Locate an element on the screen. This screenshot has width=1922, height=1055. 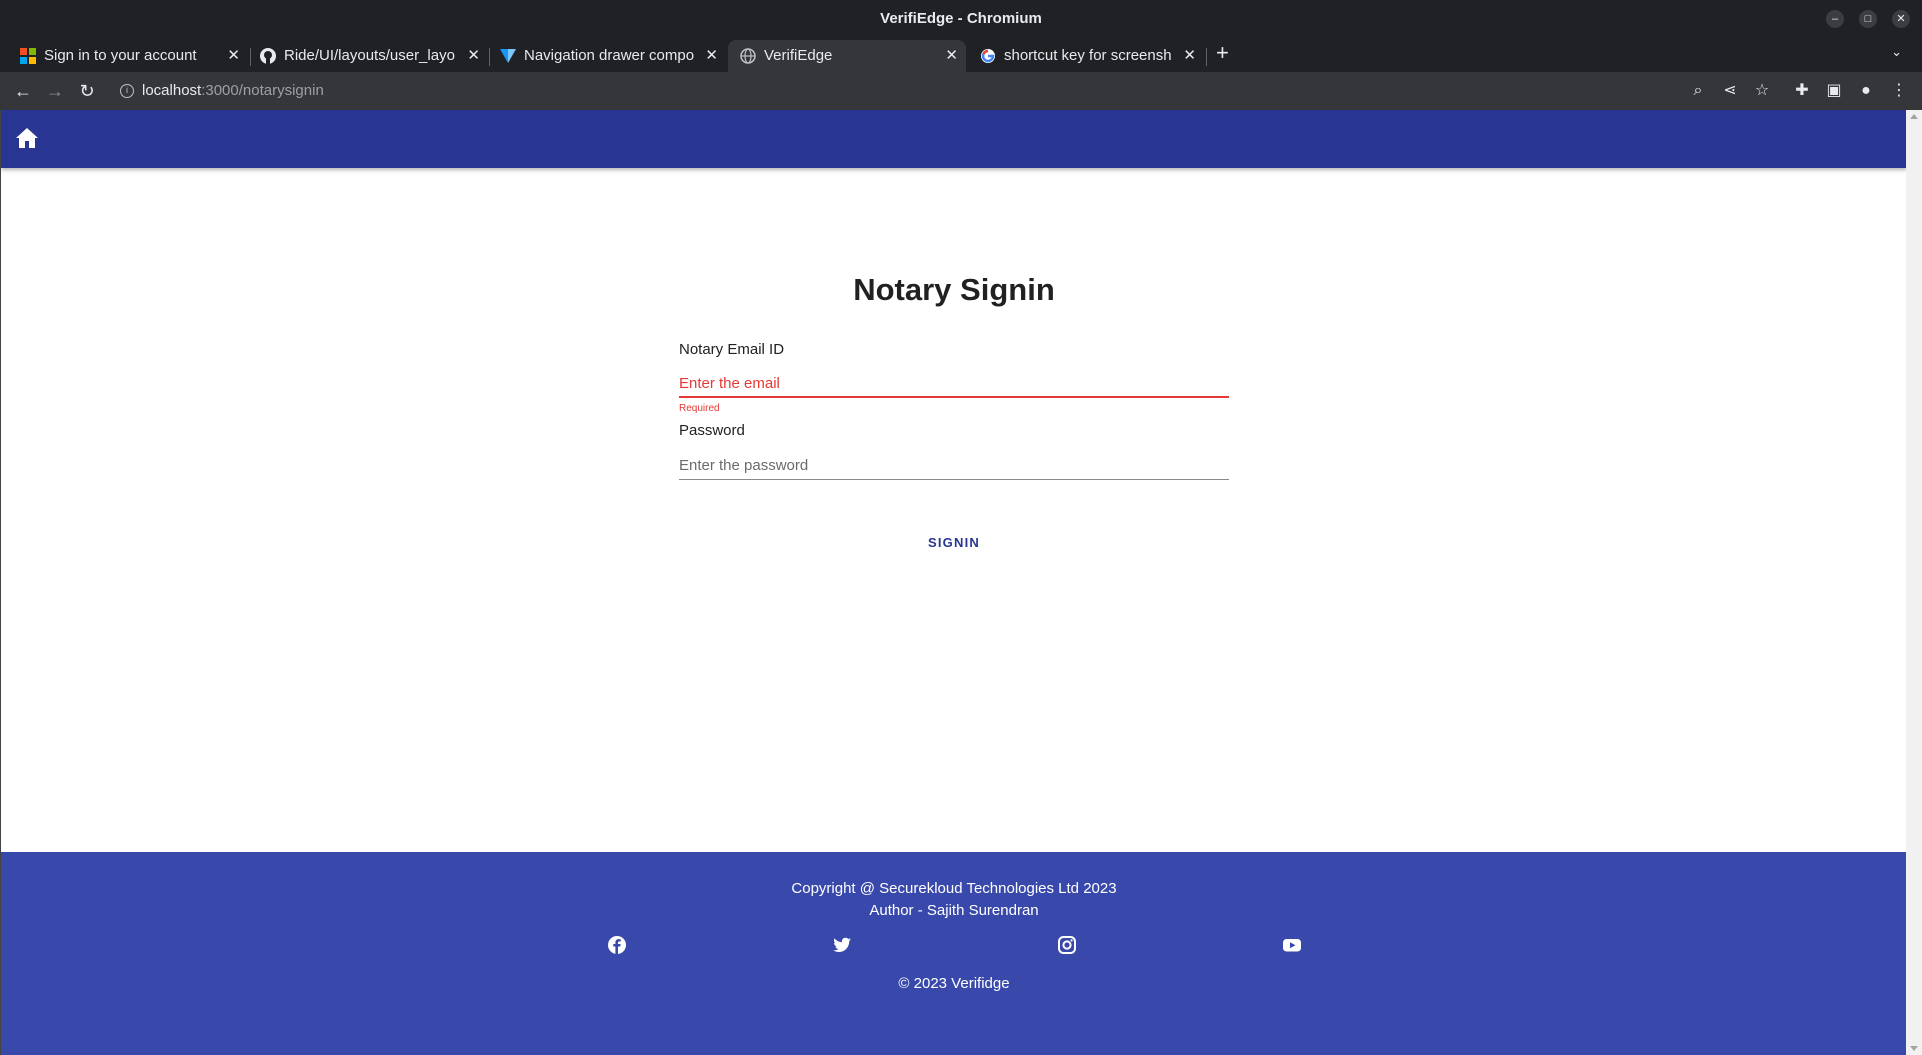
side-panel-icon: ▣ is located at coordinates (1834, 91).